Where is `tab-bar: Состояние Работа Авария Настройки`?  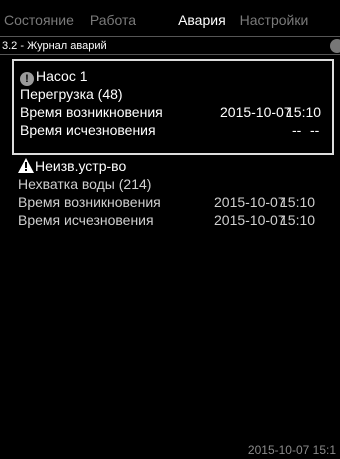 tab-bar: Состояние Работа Авария Настройки is located at coordinates (170, 18).